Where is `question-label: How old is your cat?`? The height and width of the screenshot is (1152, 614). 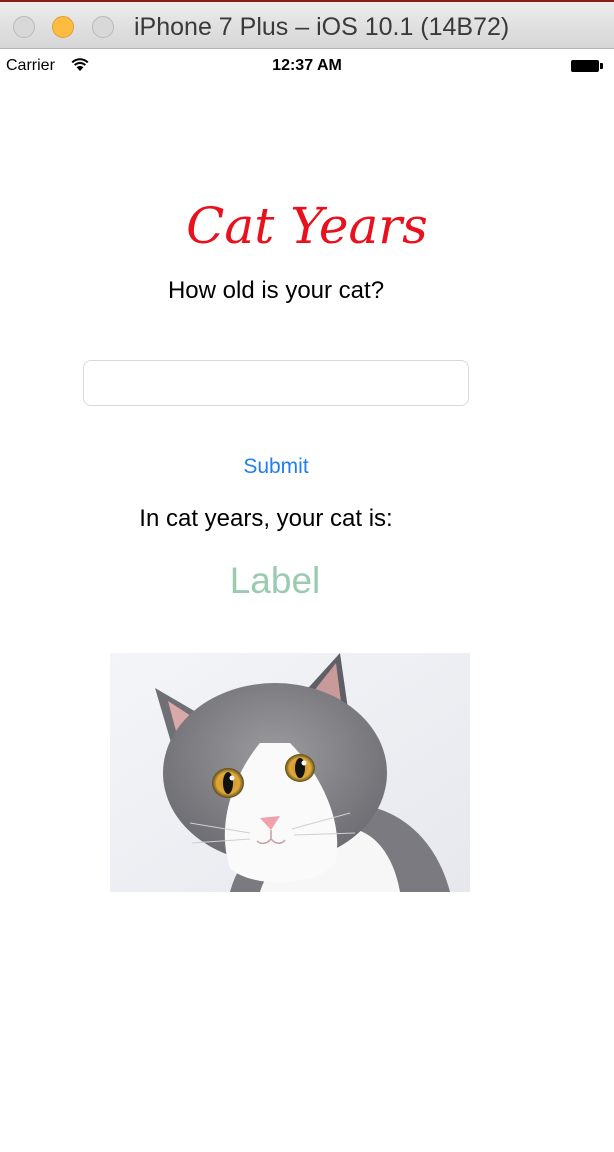
question-label: How old is your cat? is located at coordinates (276, 290).